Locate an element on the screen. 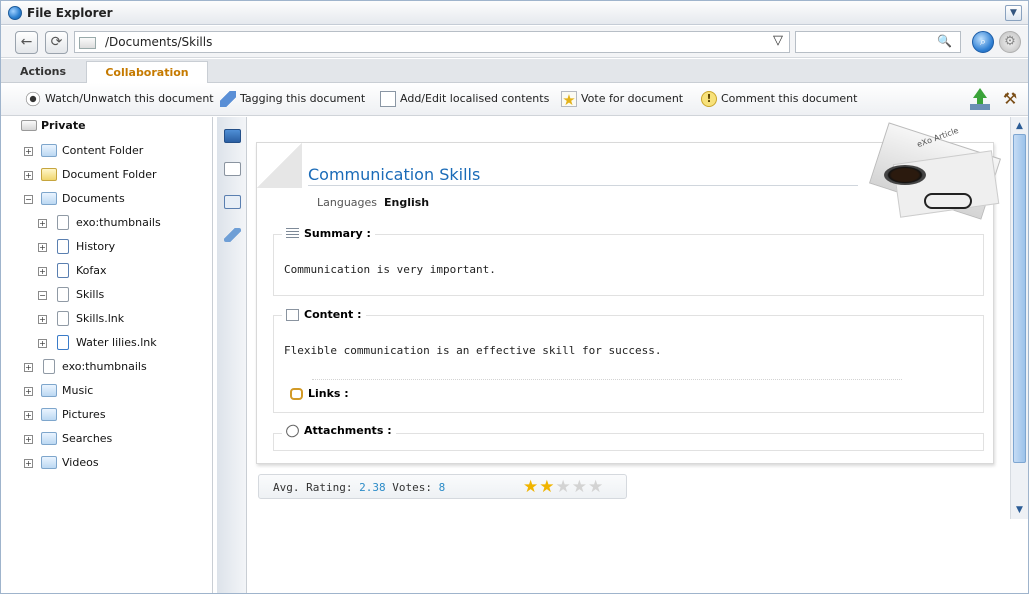 This screenshot has width=1029, height=594. tree-item-label: Skills.lnk is located at coordinates (100, 318).